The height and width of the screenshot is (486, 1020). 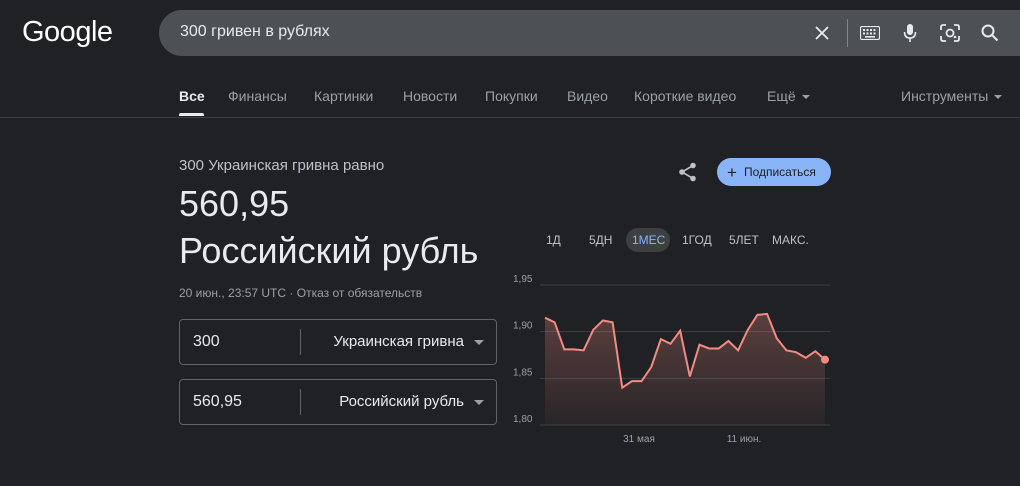 I want to click on keyboard-icon, so click(x=870, y=33).